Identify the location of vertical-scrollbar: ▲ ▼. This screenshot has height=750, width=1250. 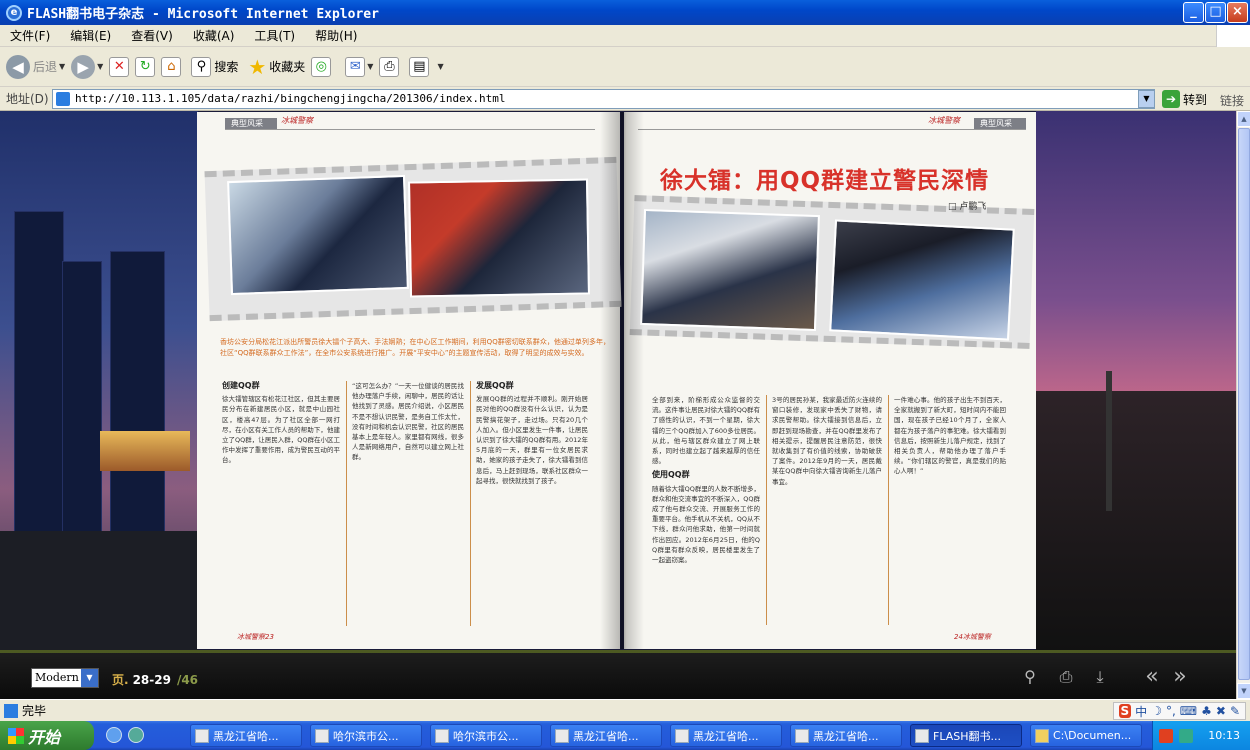
(1243, 405).